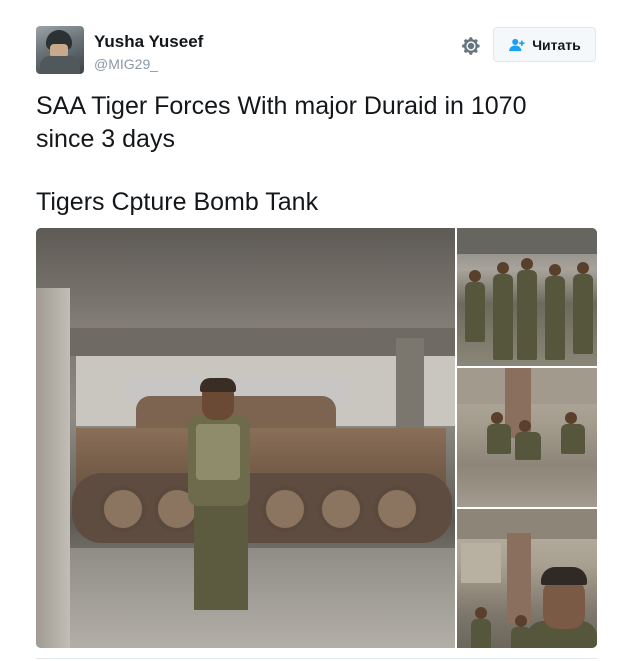  Describe the element at coordinates (245, 342) in the screenshot. I see `scene-beam` at that location.